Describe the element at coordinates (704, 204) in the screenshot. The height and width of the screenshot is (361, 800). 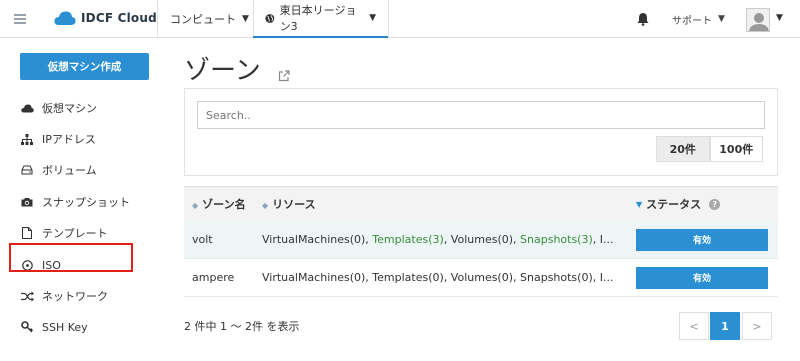
I see `column-header-status: ▼ ステータス?` at that location.